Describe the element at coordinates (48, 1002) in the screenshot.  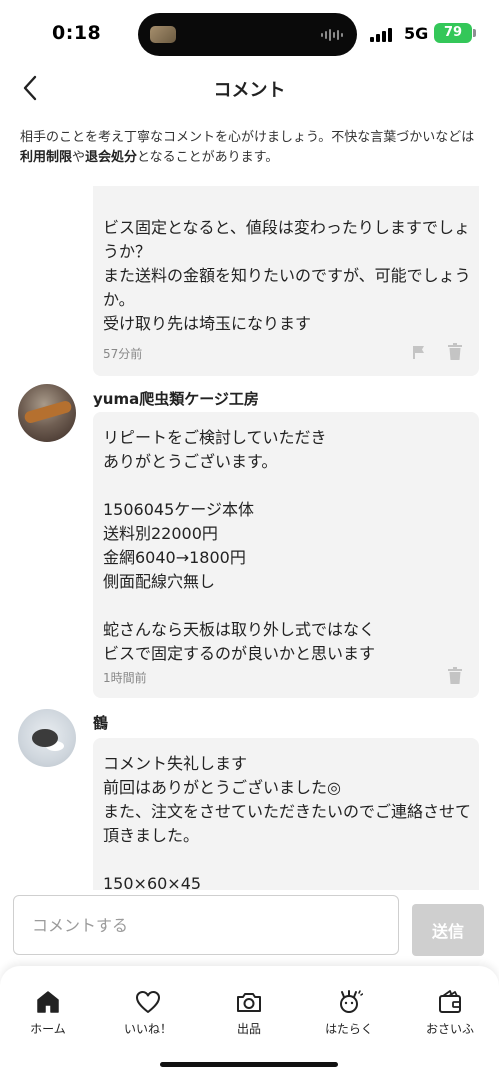
I see `home-icon` at that location.